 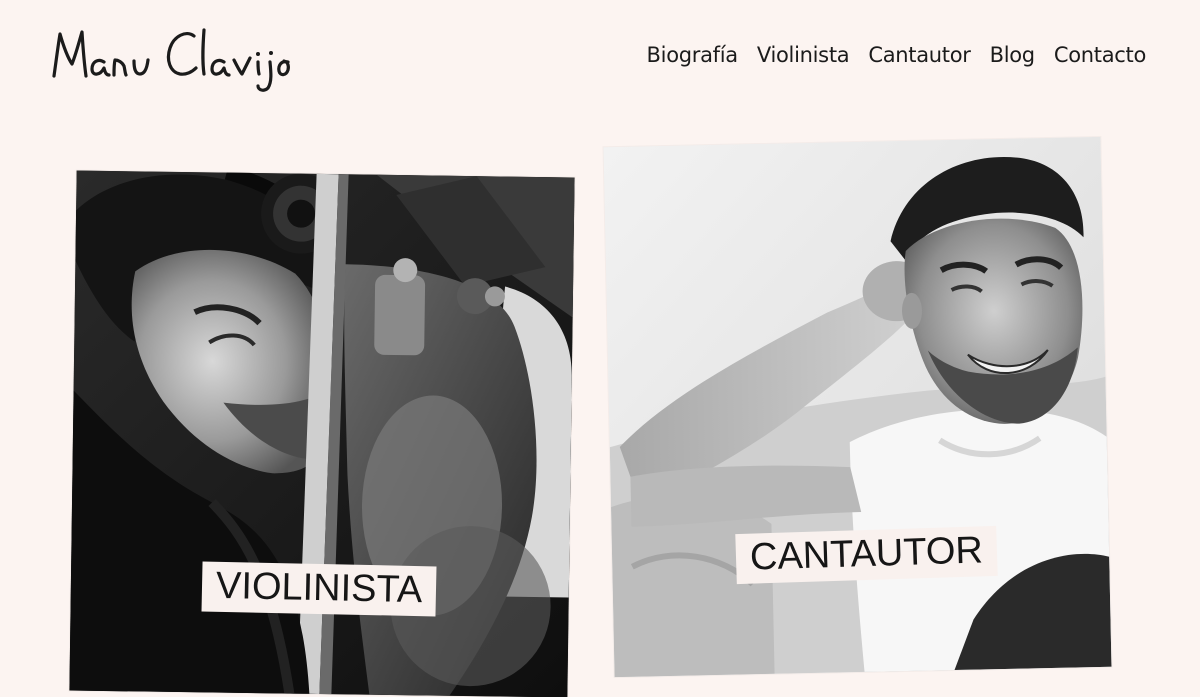 I want to click on nav-cantautor: Cantautor, so click(x=919, y=55).